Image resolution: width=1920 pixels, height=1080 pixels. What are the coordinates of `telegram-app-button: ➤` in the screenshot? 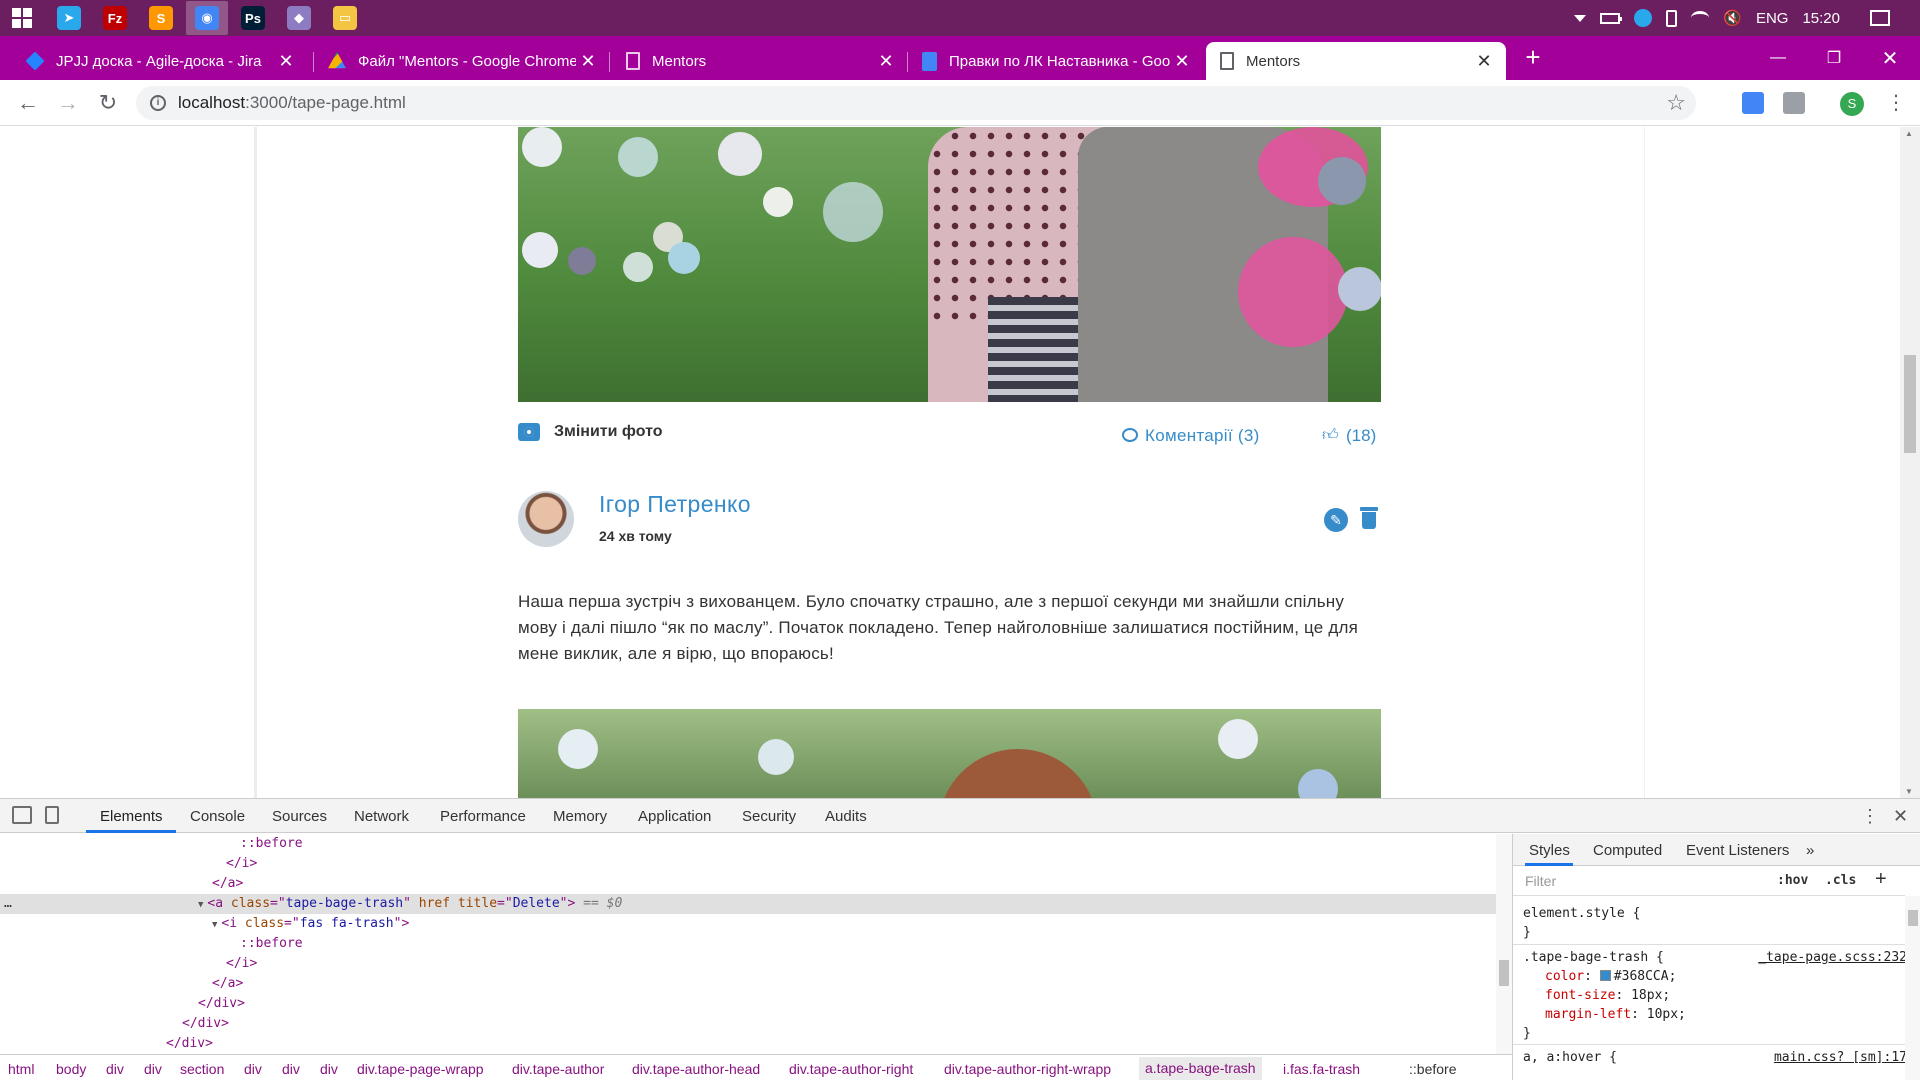 It's located at (69, 18).